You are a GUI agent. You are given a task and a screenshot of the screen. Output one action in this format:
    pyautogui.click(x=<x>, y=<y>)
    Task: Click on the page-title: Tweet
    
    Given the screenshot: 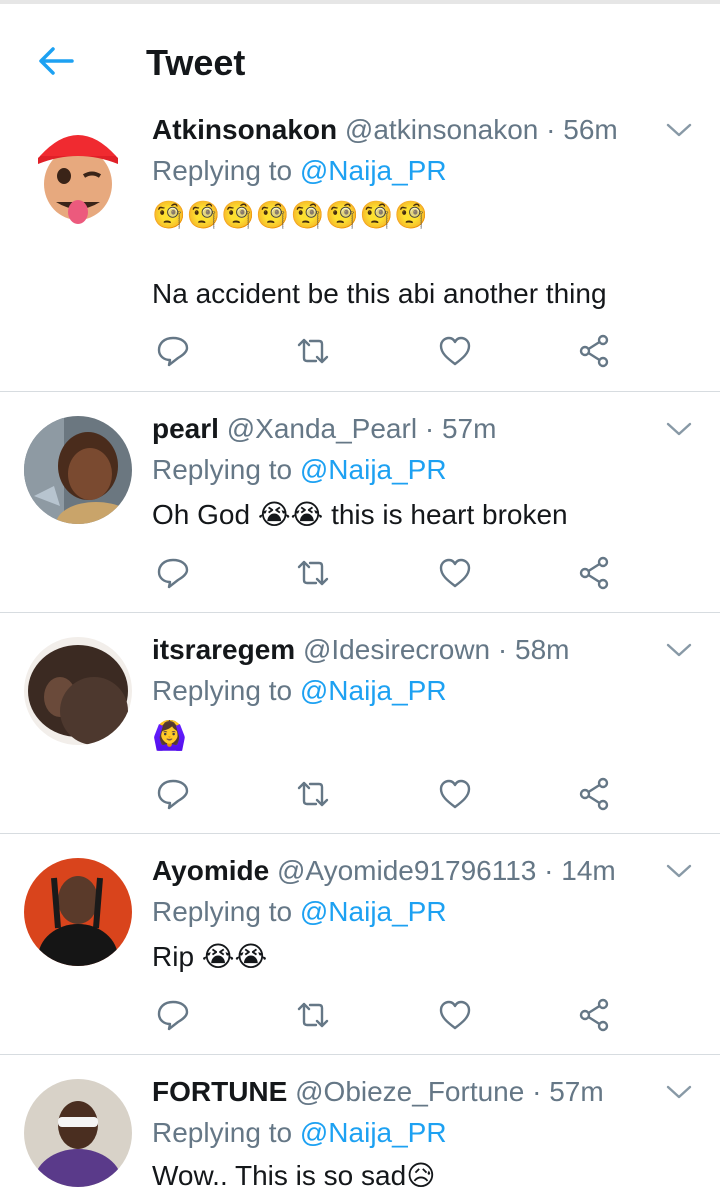 What is the action you would take?
    pyautogui.click(x=196, y=62)
    